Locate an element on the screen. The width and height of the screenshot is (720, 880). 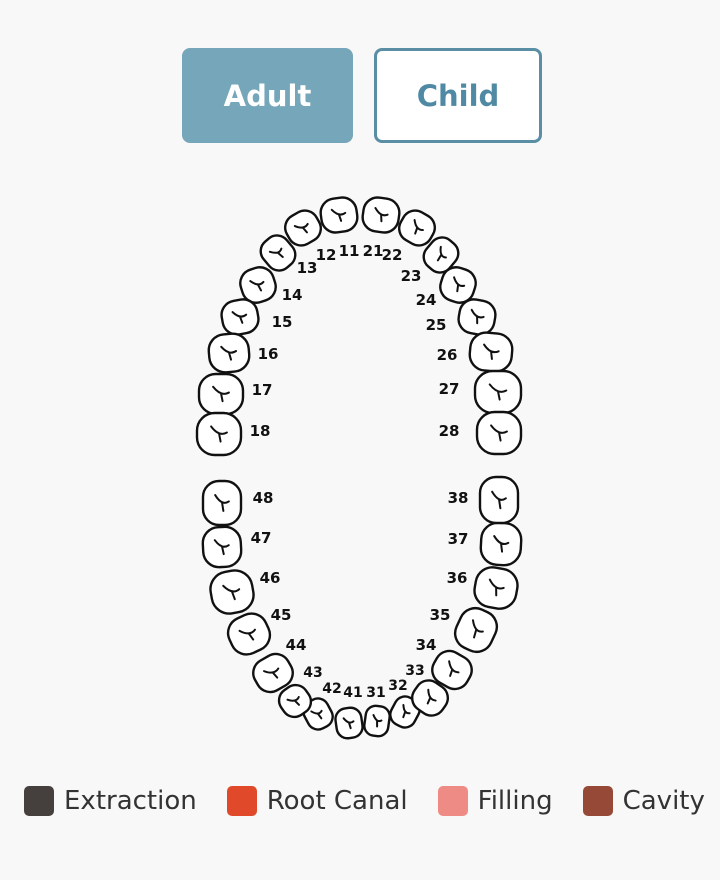
cavity-swatch is located at coordinates (597, 801).